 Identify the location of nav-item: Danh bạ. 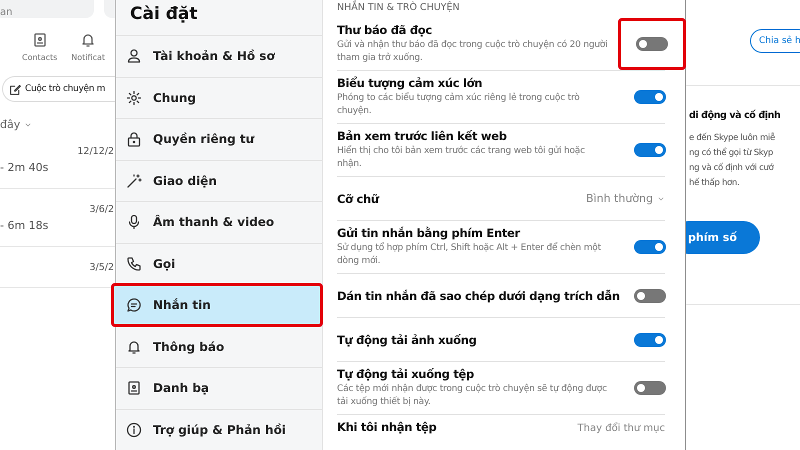
(219, 387).